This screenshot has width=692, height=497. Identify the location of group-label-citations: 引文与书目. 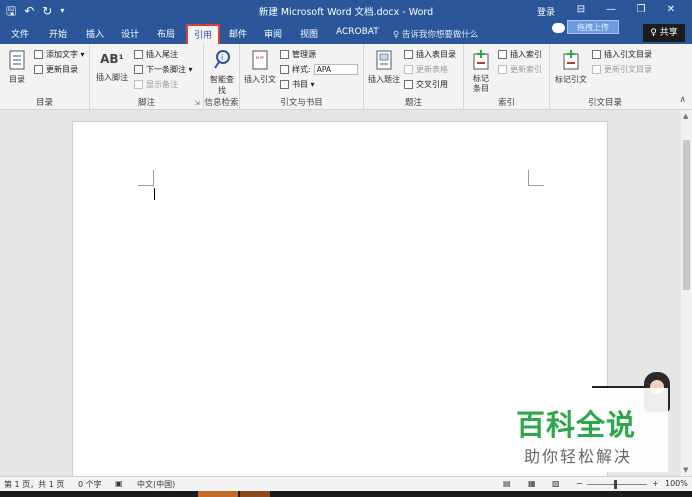
(301, 103).